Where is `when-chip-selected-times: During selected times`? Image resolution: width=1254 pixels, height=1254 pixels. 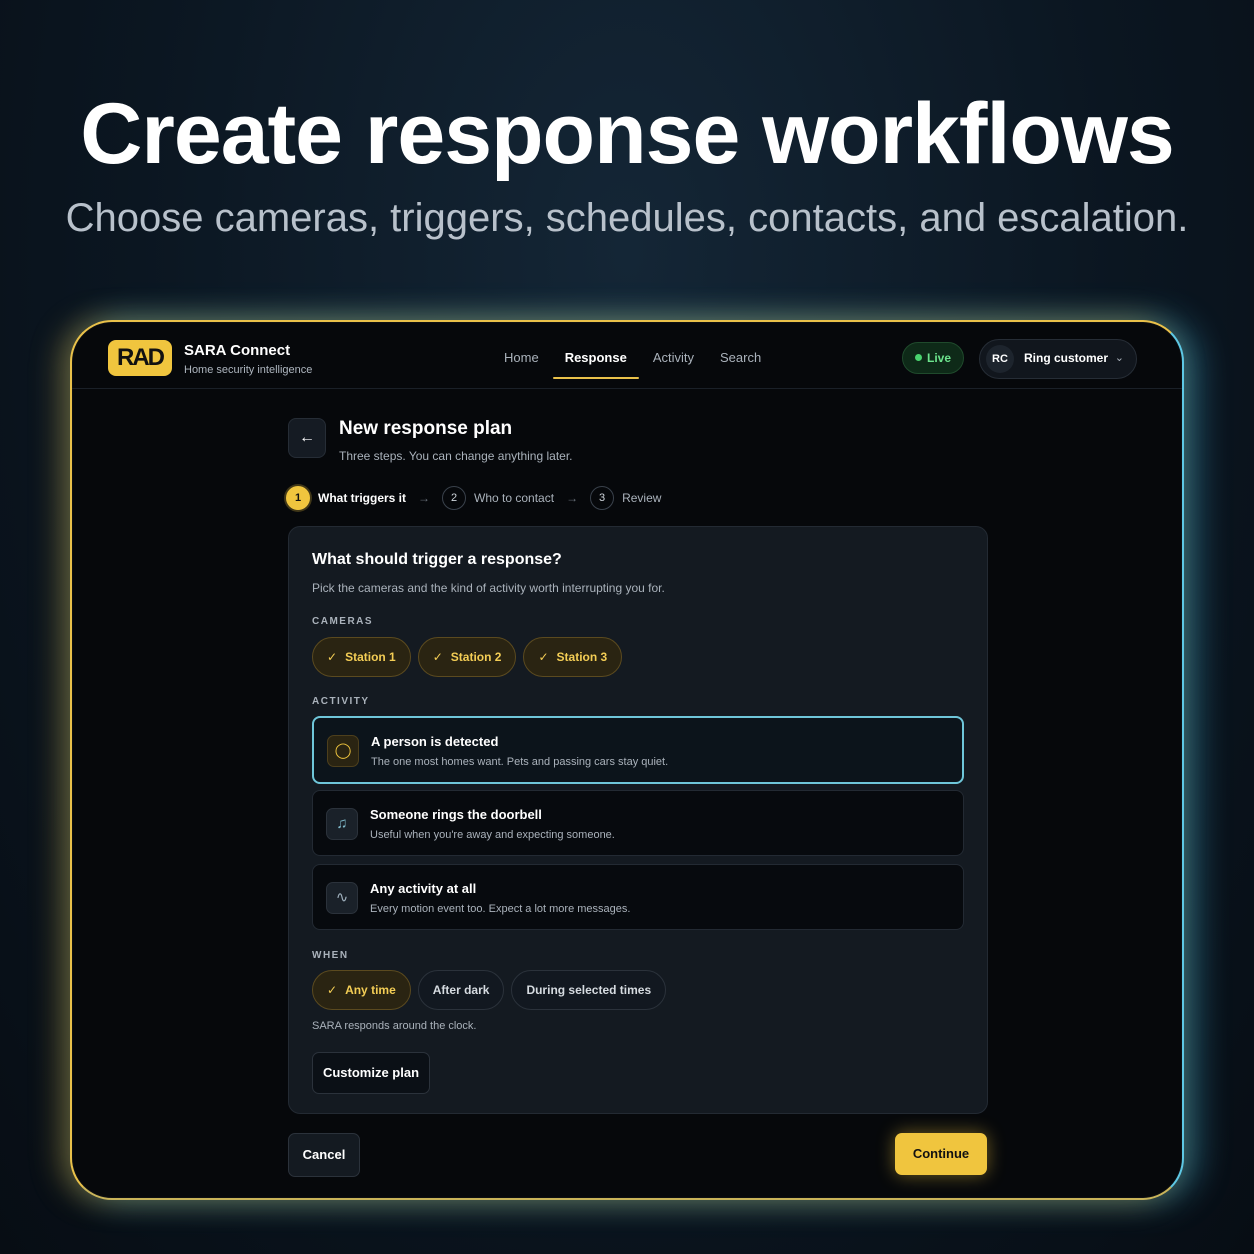 when-chip-selected-times: During selected times is located at coordinates (589, 990).